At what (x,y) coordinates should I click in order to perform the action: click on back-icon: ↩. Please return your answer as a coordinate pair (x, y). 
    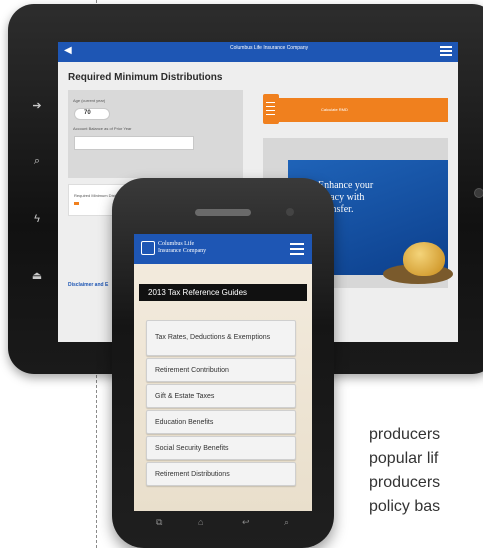
    Looking at the image, I should click on (246, 522).